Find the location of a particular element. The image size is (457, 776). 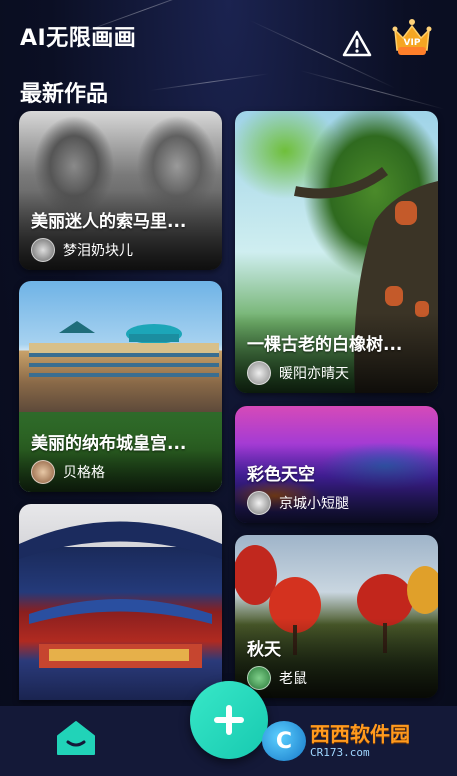

home-tab is located at coordinates (76, 738).